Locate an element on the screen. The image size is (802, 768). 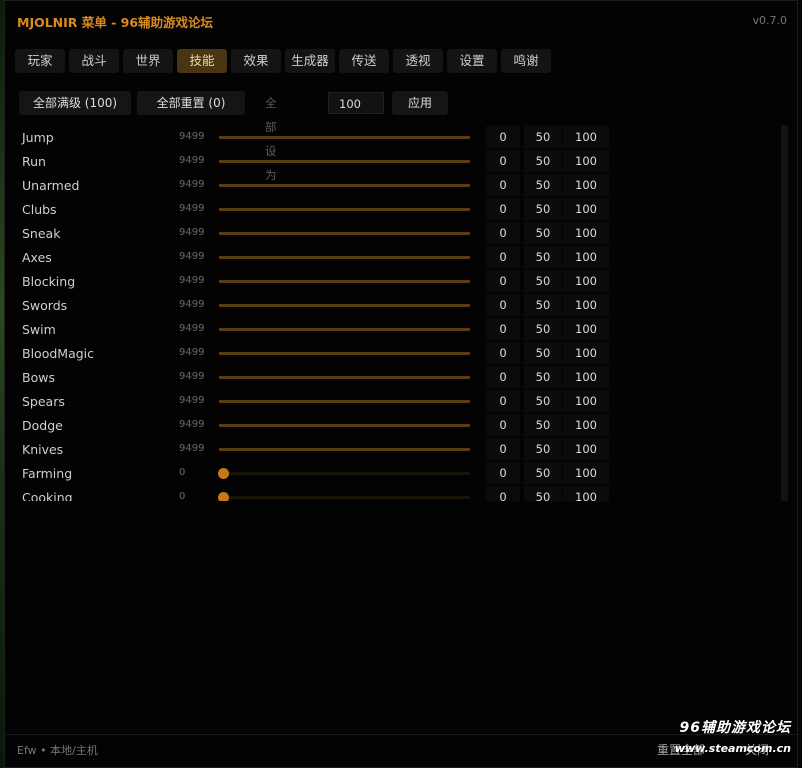
skill-row: Swords 9499 0 50 100 is located at coordinates (405, 305).